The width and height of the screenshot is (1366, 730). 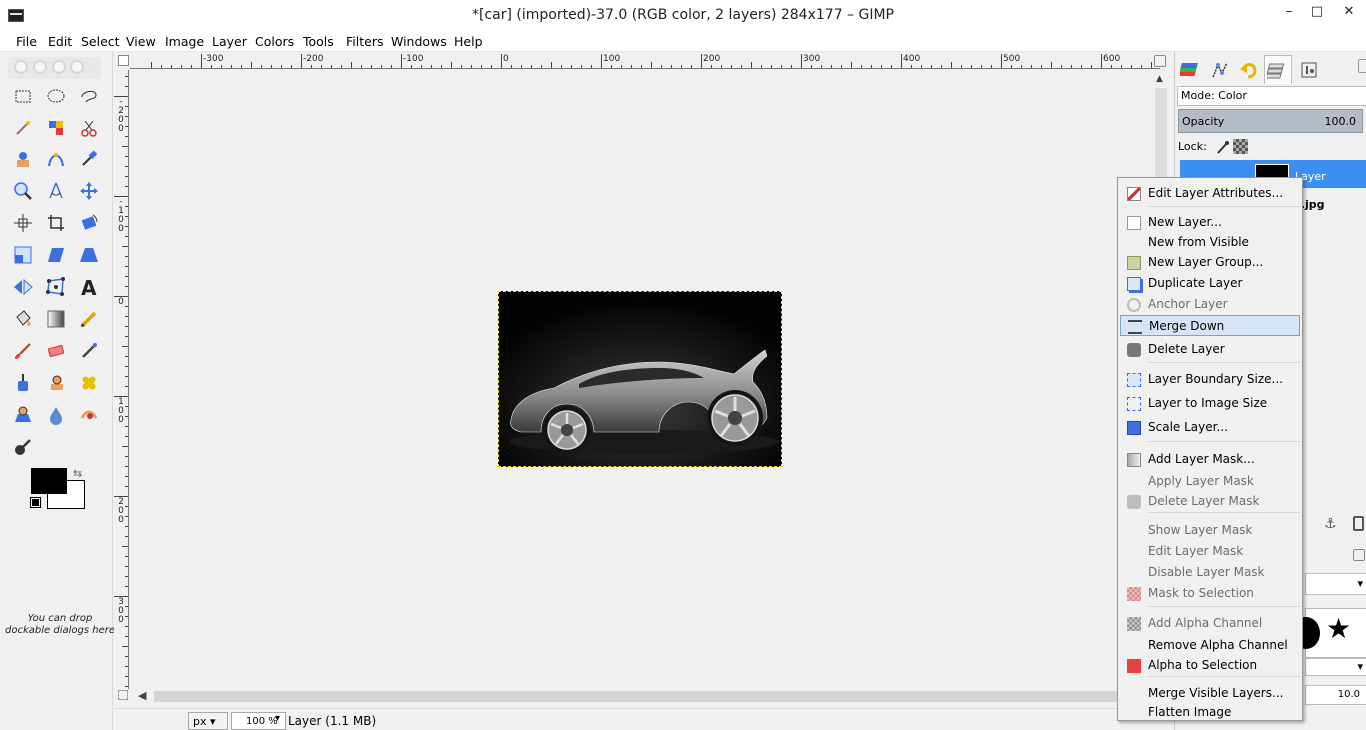 I want to click on rotate-icon, so click(x=89, y=223).